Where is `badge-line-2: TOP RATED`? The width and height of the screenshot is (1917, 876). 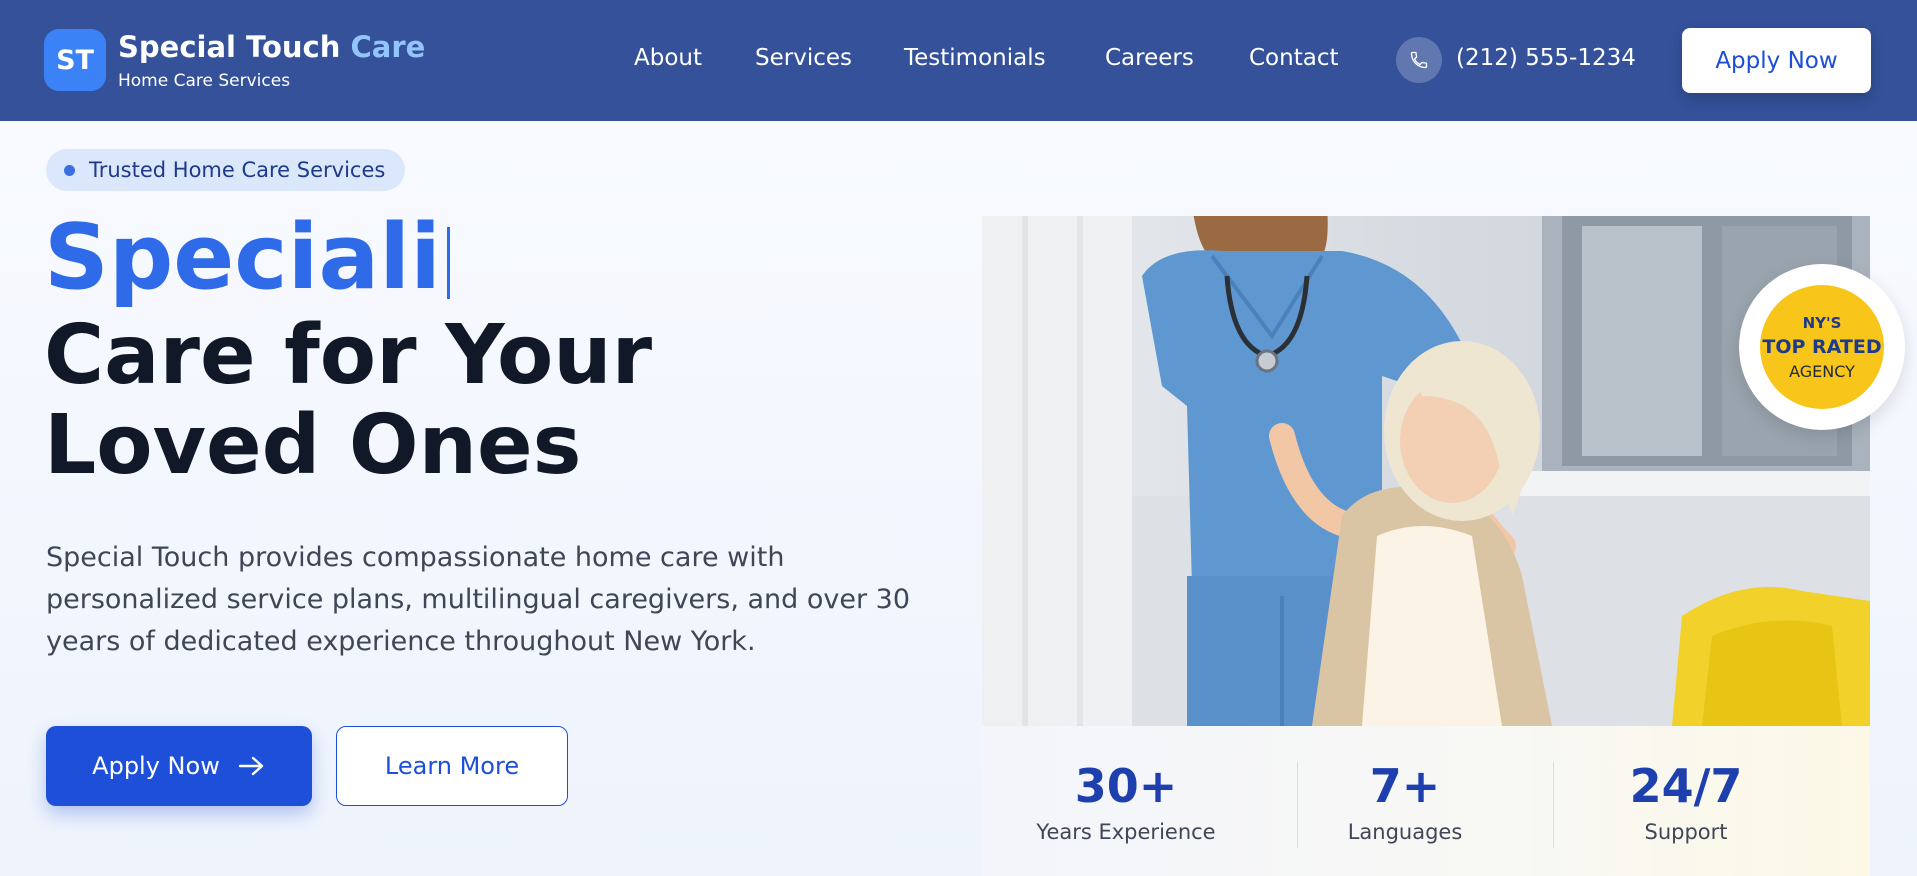
badge-line-2: TOP RATED is located at coordinates (1822, 346).